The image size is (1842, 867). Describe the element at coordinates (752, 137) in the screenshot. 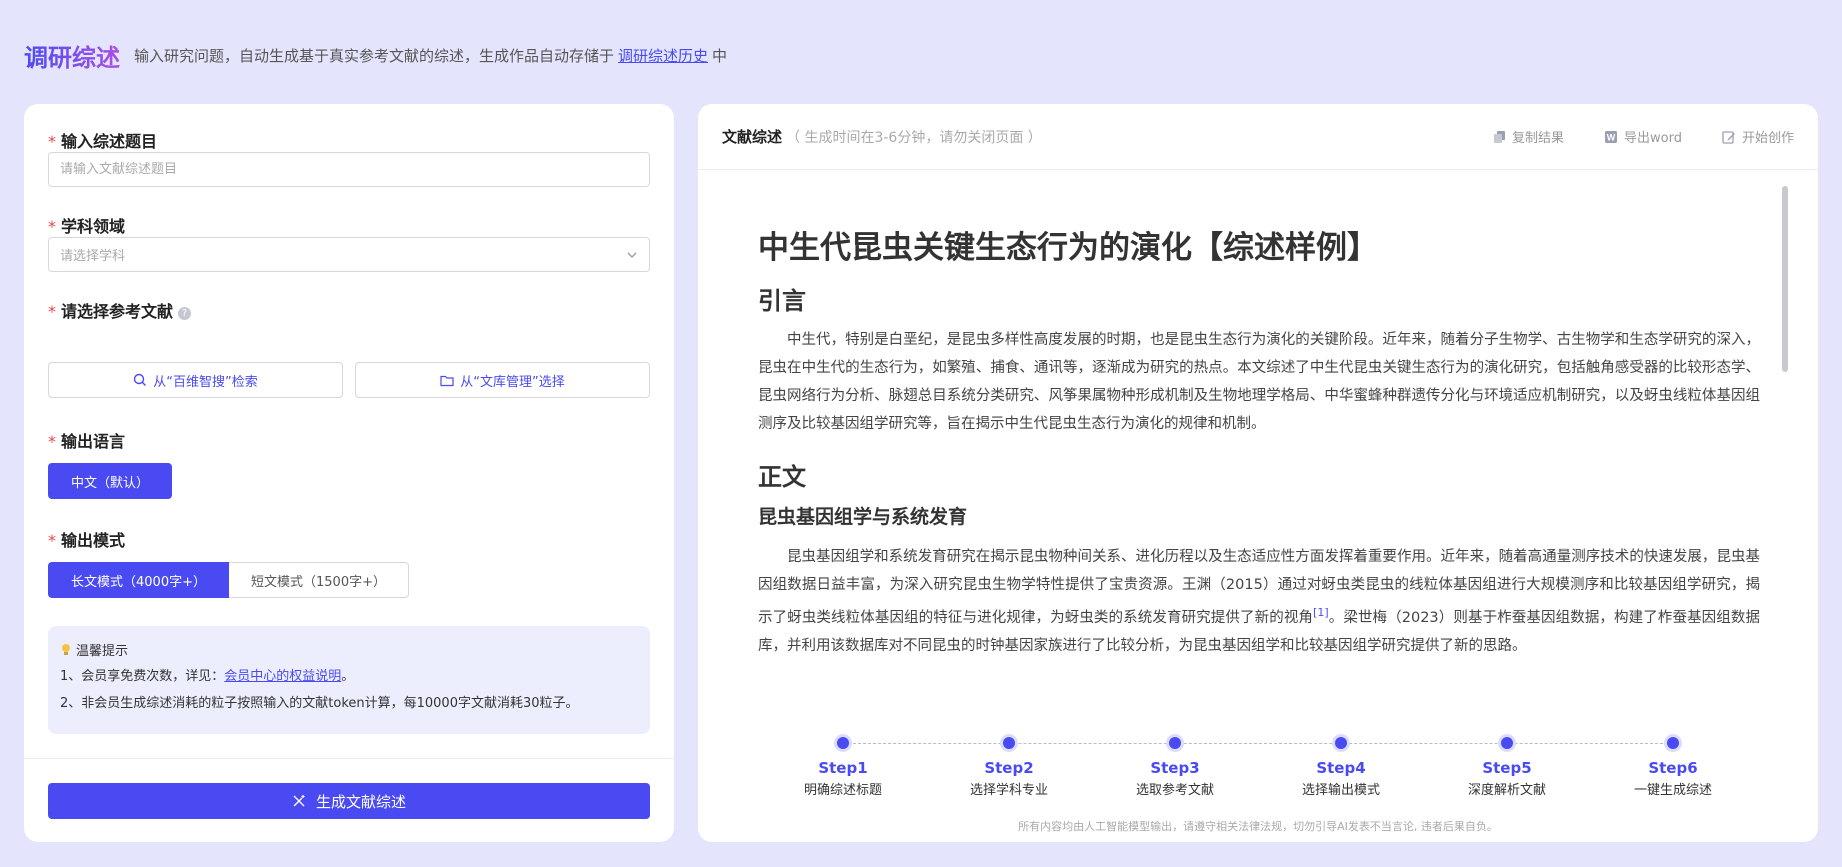

I see `result-title: 文献综述` at that location.